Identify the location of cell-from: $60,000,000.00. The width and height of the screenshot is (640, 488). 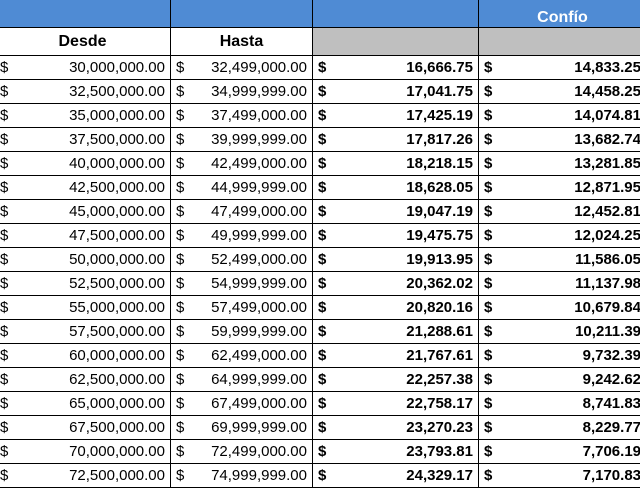
(85, 356).